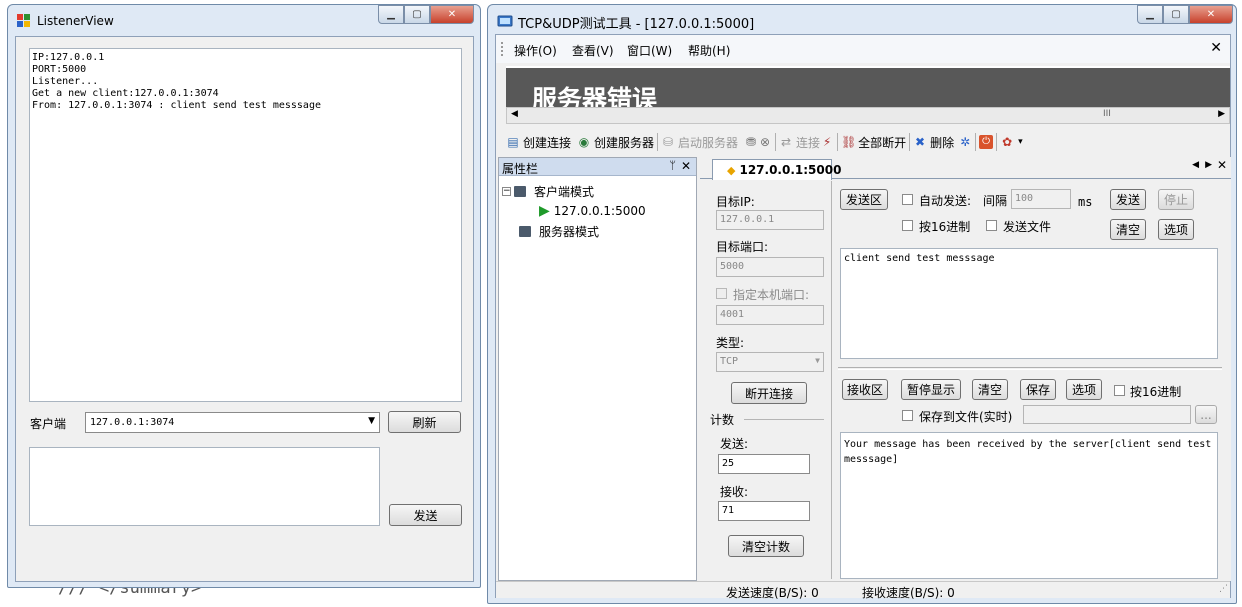  Describe the element at coordinates (907, 199) in the screenshot. I see `auto-send-checkbox` at that location.